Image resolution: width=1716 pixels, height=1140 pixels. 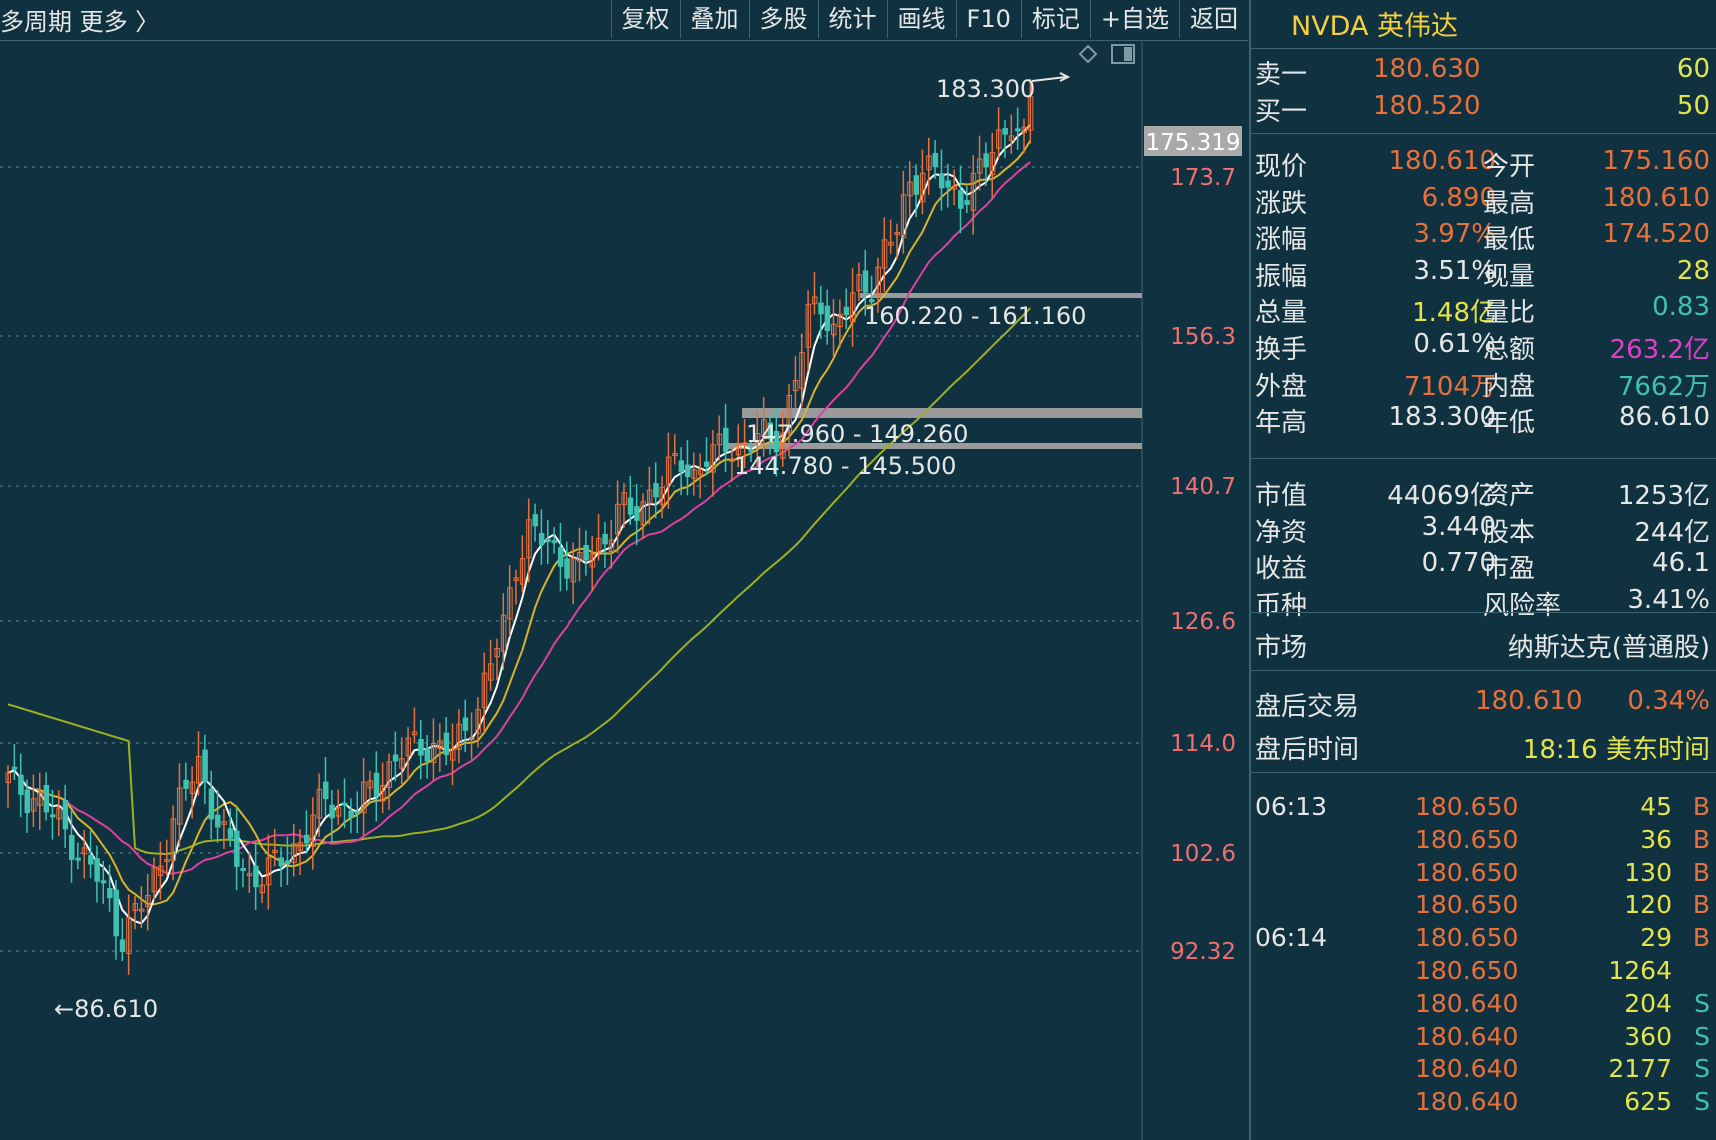 I want to click on adjust-button: 复权, so click(x=645, y=19).